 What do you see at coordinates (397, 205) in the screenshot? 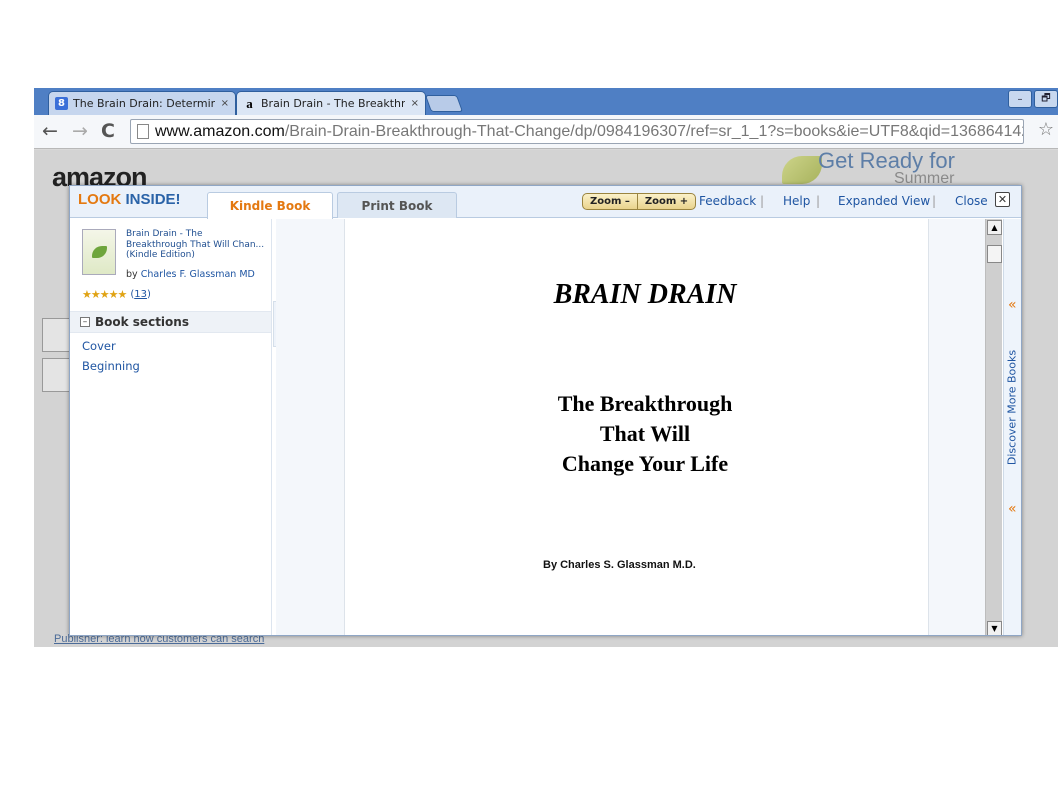
I see `tab-print-book: Print Book` at bounding box center [397, 205].